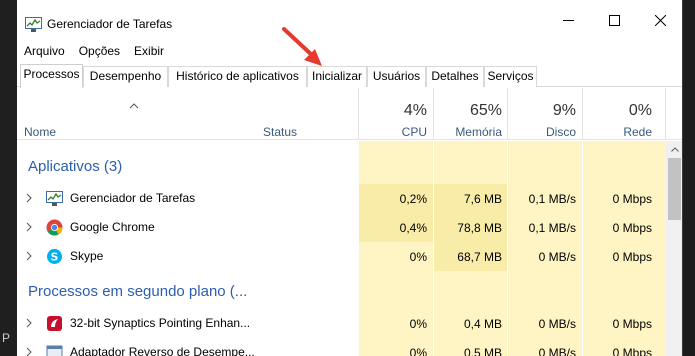 This screenshot has width=695, height=356. Describe the element at coordinates (54, 350) in the screenshot. I see `service-icon` at that location.